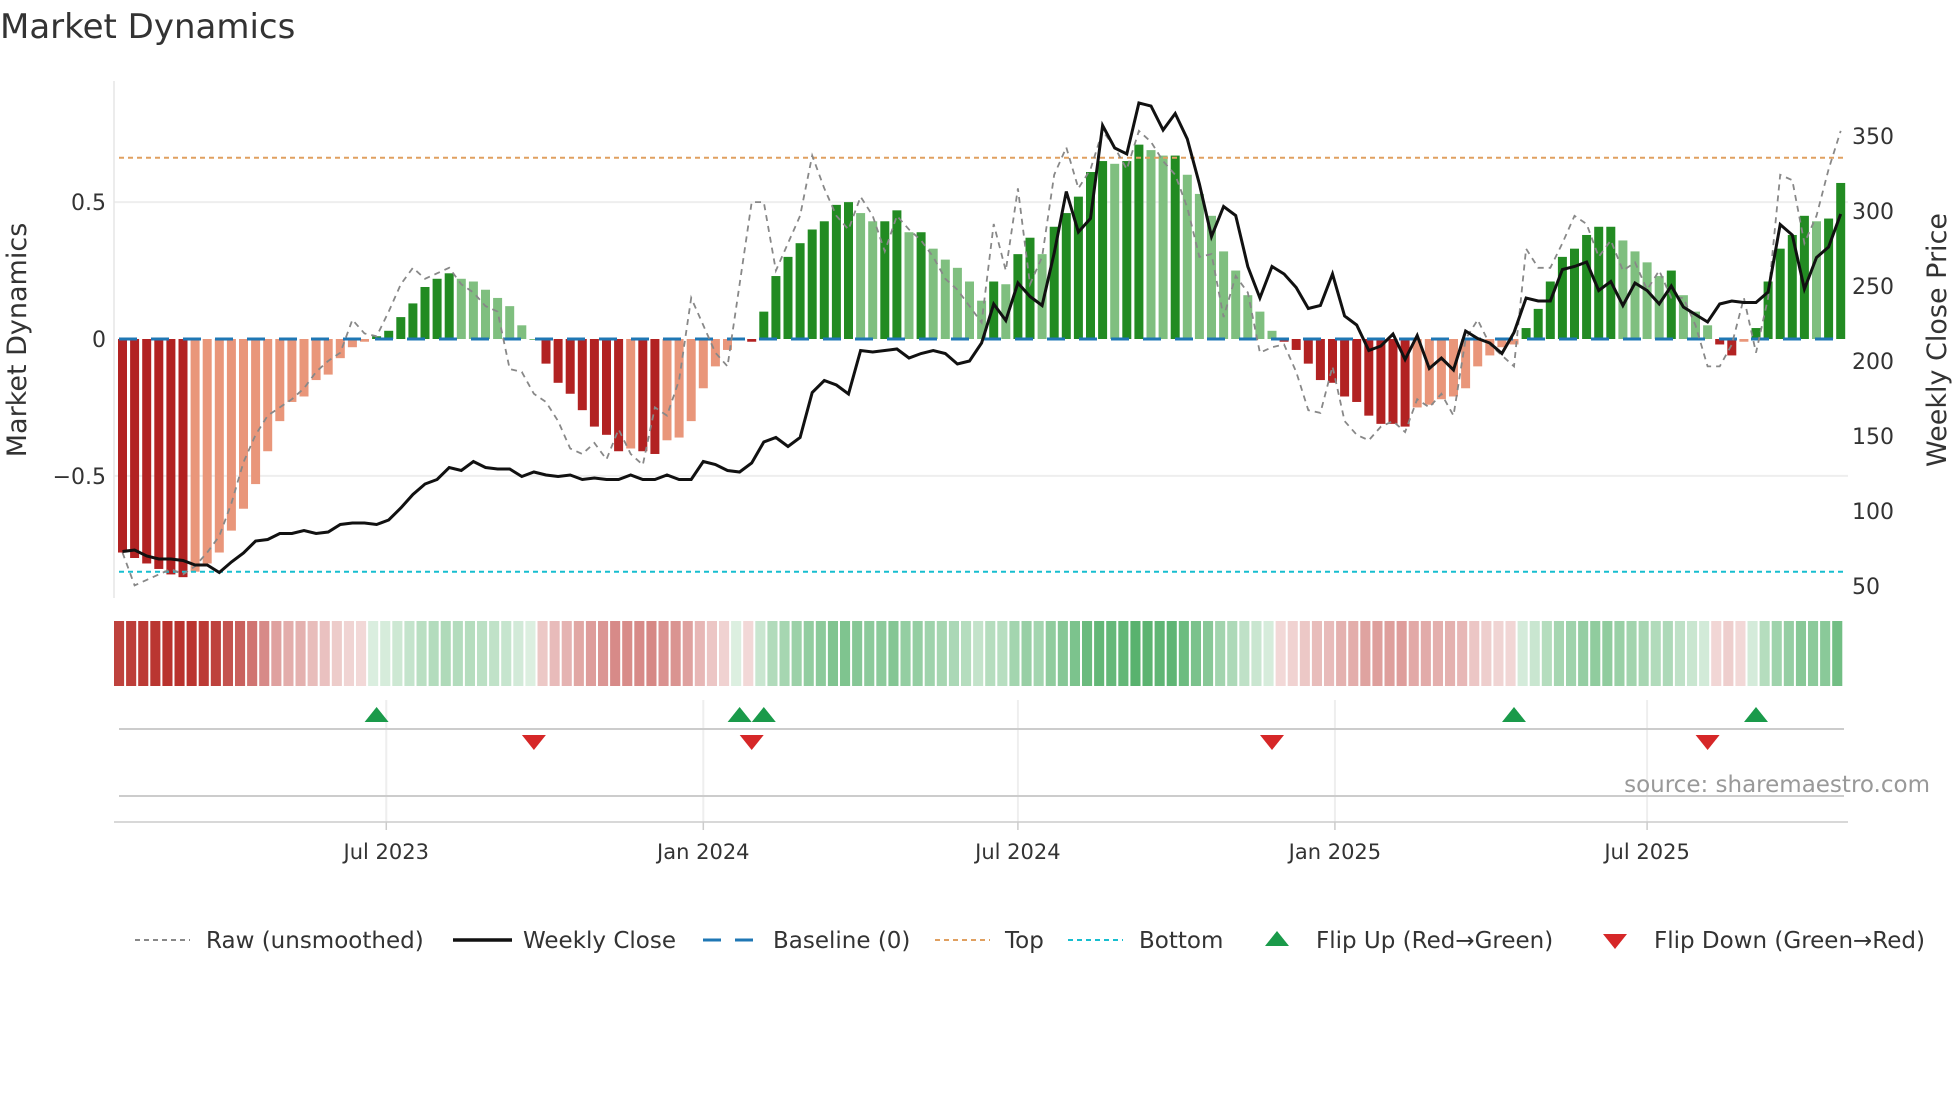 The height and width of the screenshot is (1106, 1960). What do you see at coordinates (79, 477) in the screenshot?
I see `y-tick-label: −0.5` at bounding box center [79, 477].